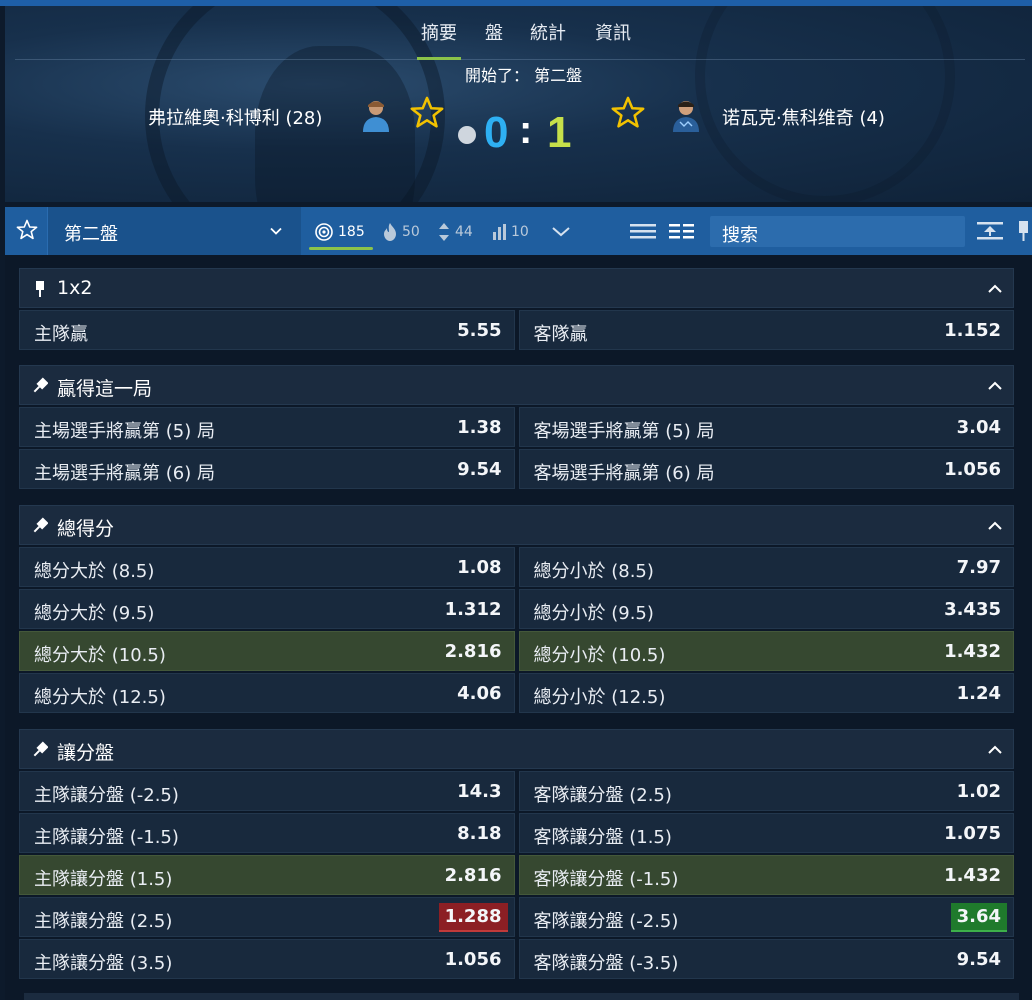 This screenshot has width=1032, height=1000. I want to click on odds-cell: 客隊讓分盤 (-3.5) 9.54, so click(766, 959).